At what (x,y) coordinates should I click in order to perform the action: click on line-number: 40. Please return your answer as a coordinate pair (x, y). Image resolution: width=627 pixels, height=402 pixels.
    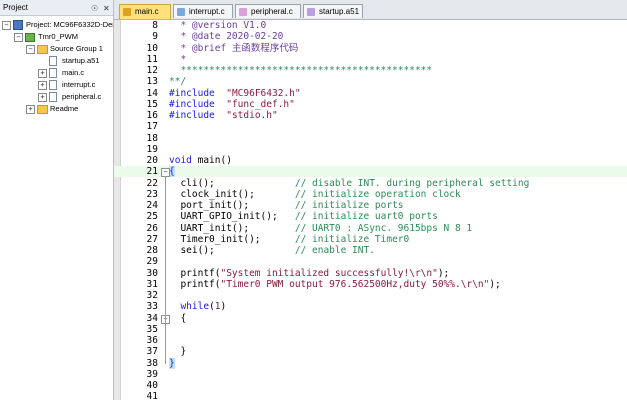
    Looking at the image, I should click on (152, 385).